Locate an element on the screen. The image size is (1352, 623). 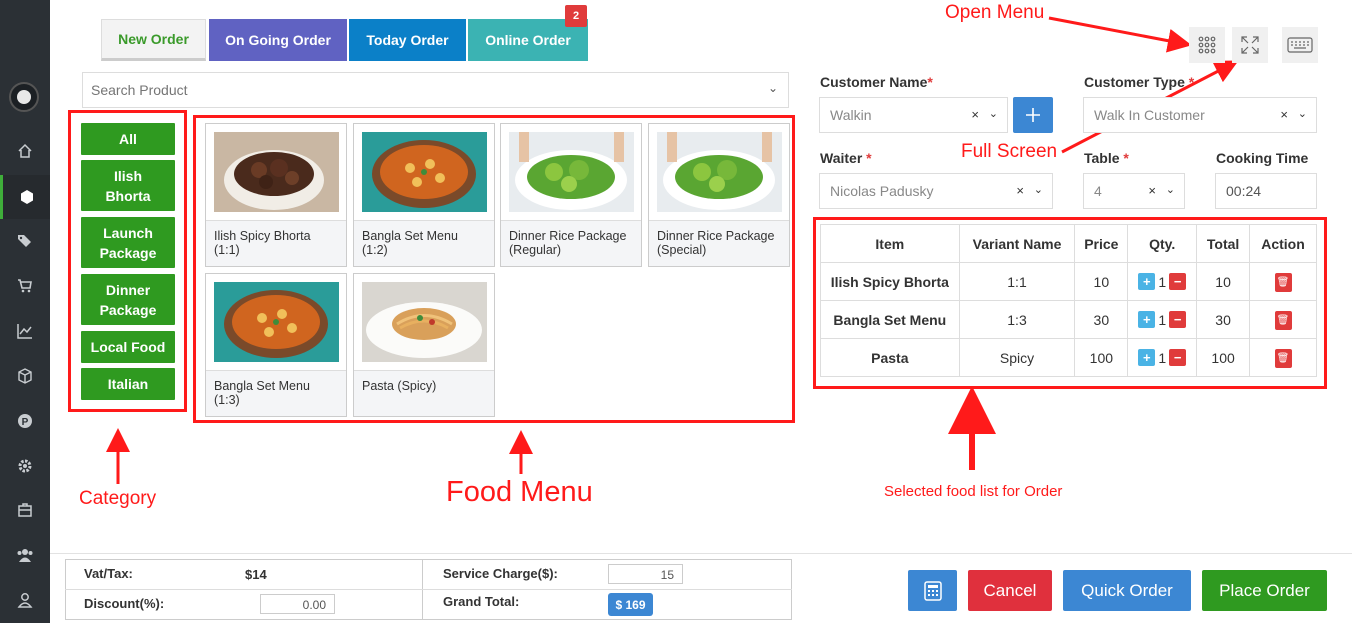
table-row: Ilish Spicy Bhorta 1:1 10 +1− 10 🗑 is located at coordinates (1068, 281).